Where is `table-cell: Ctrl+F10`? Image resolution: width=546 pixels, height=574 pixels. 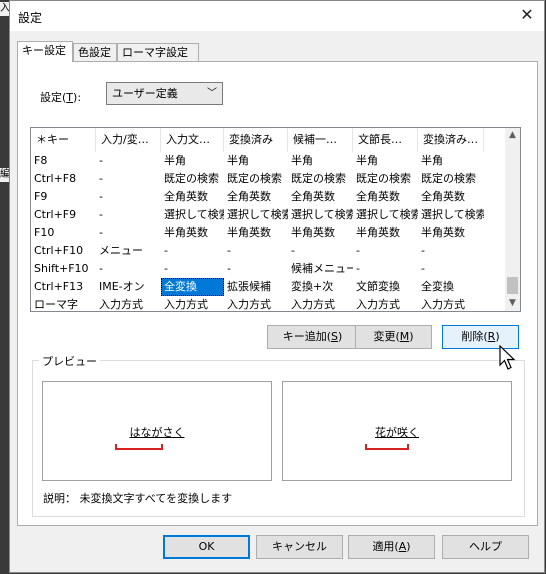
table-cell: Ctrl+F10 is located at coordinates (63, 251).